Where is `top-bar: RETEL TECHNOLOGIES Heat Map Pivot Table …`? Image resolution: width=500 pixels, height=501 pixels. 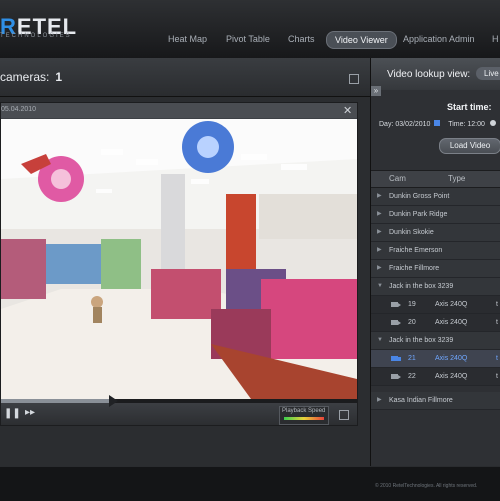 top-bar: RETEL TECHNOLOGIES Heat Map Pivot Table … is located at coordinates (250, 29).